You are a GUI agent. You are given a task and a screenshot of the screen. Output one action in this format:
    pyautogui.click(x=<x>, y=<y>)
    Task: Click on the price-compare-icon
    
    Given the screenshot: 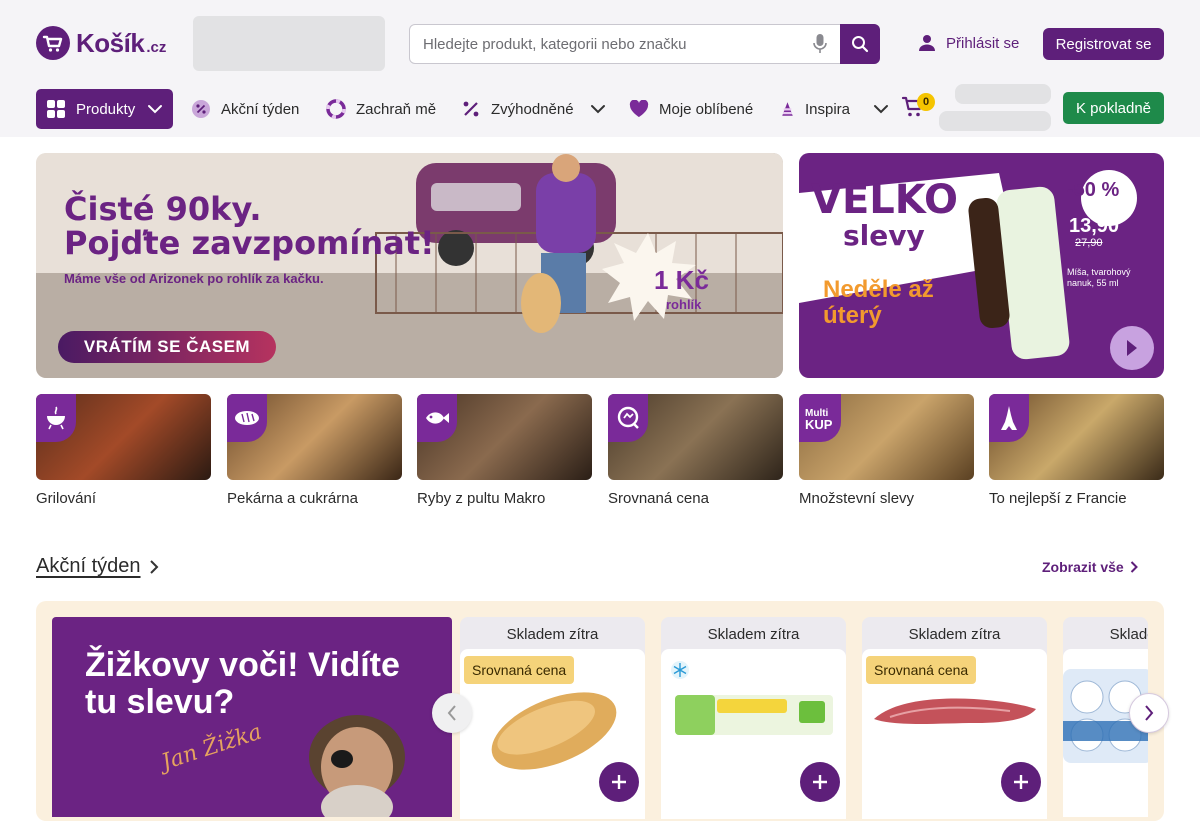 What is the action you would take?
    pyautogui.click(x=628, y=418)
    